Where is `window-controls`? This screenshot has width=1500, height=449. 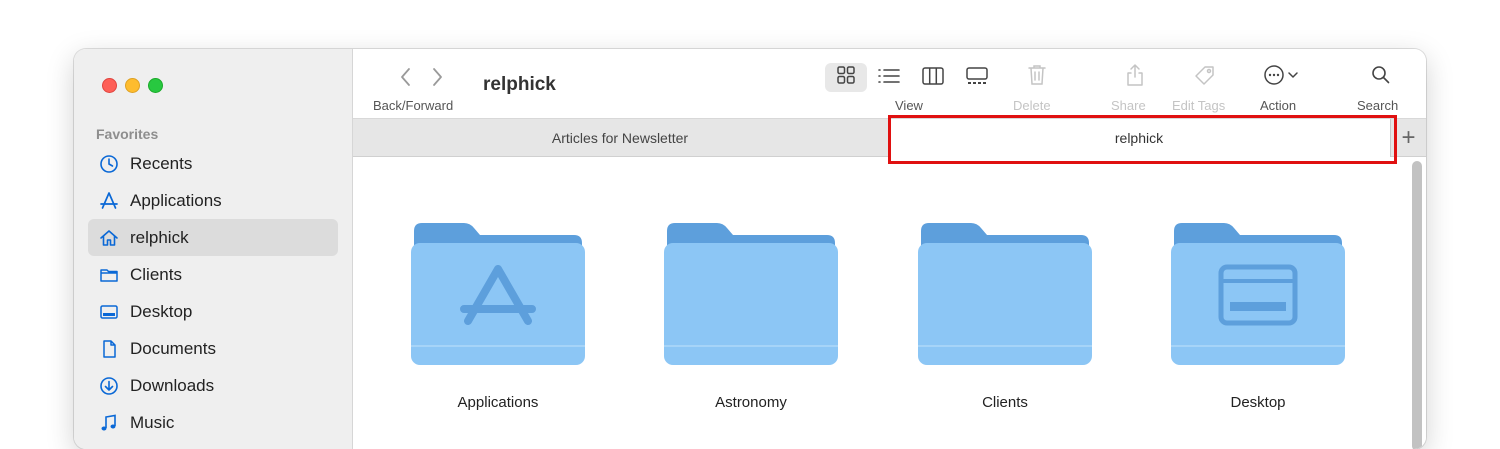
window-controls is located at coordinates (132, 85).